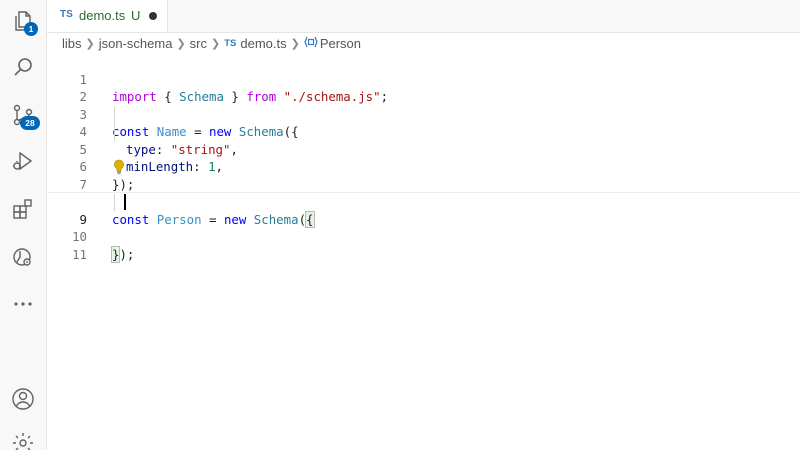 The width and height of the screenshot is (800, 450). Describe the element at coordinates (23, 399) in the screenshot. I see `accounts-icon` at that location.